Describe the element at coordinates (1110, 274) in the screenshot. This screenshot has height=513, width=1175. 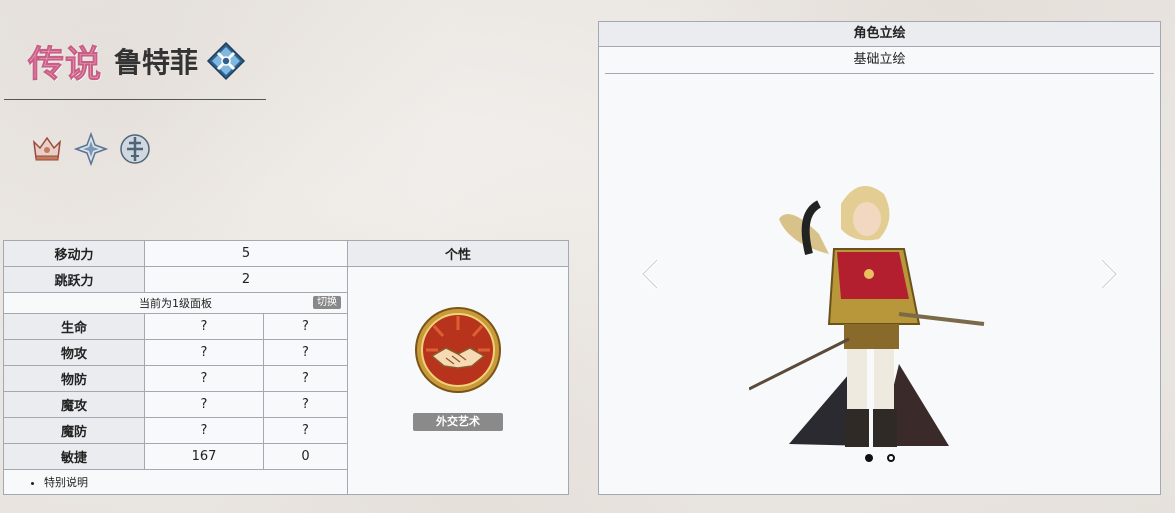
I see `chevron-right-icon` at that location.